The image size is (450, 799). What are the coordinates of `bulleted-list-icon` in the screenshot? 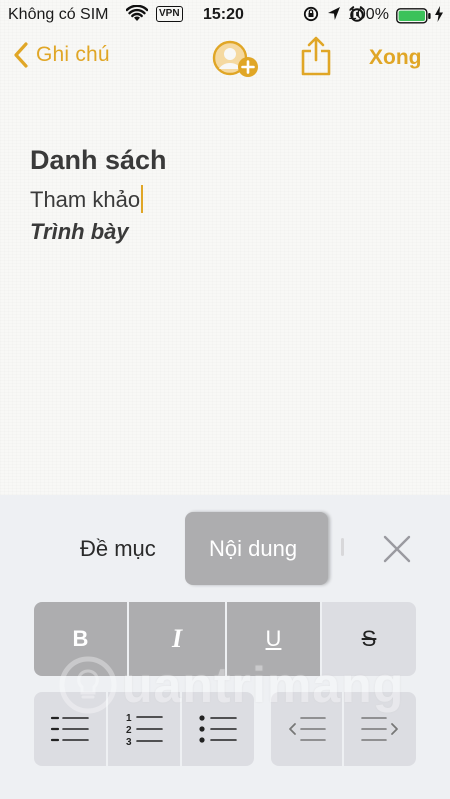 It's located at (218, 729).